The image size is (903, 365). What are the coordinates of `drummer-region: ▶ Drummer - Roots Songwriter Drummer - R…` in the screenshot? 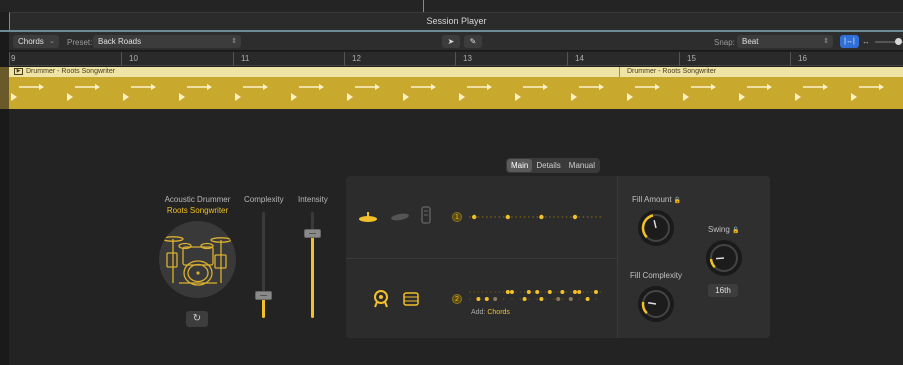 It's located at (456, 88).